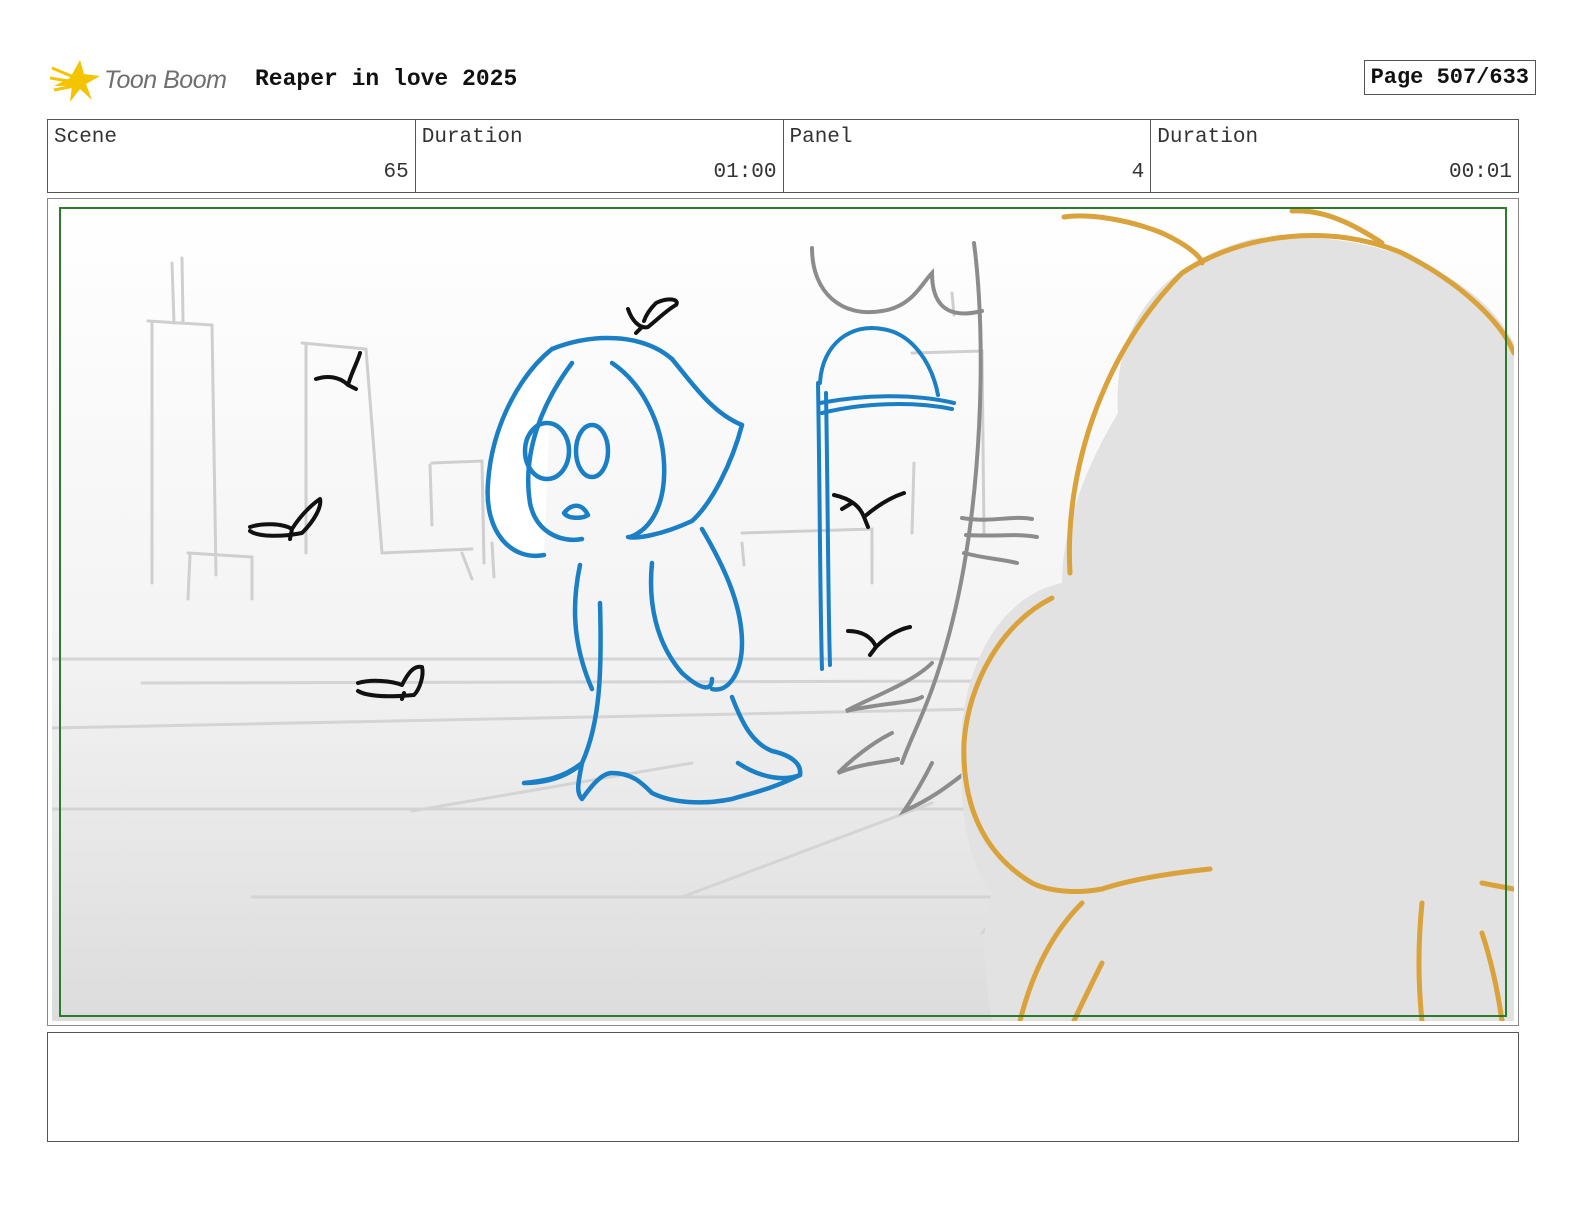 The width and height of the screenshot is (1584, 1224). What do you see at coordinates (968, 156) in the screenshot?
I see `panel-cell: Panel 4` at bounding box center [968, 156].